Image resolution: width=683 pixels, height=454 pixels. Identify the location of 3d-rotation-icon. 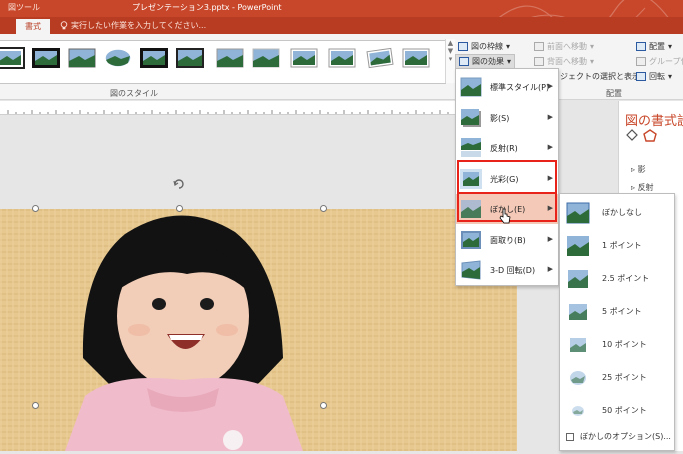
(471, 270).